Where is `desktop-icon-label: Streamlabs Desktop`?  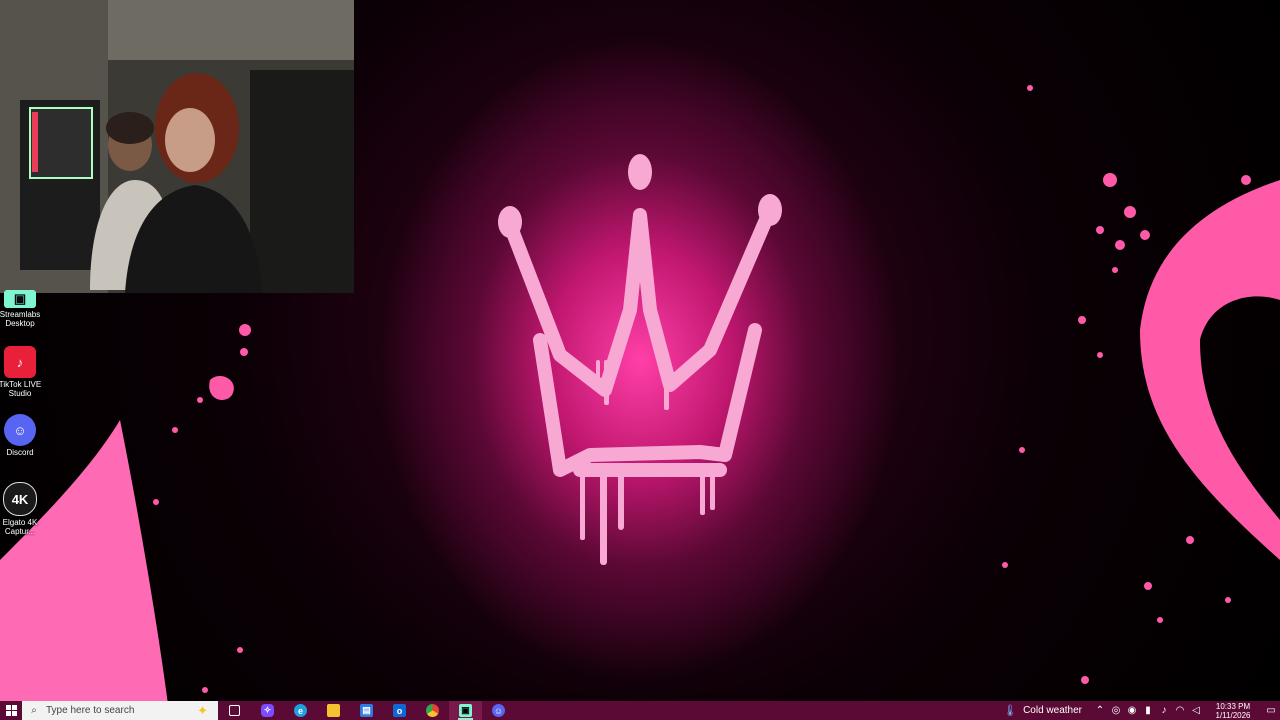
desktop-icon-label: Streamlabs Desktop is located at coordinates (20, 319).